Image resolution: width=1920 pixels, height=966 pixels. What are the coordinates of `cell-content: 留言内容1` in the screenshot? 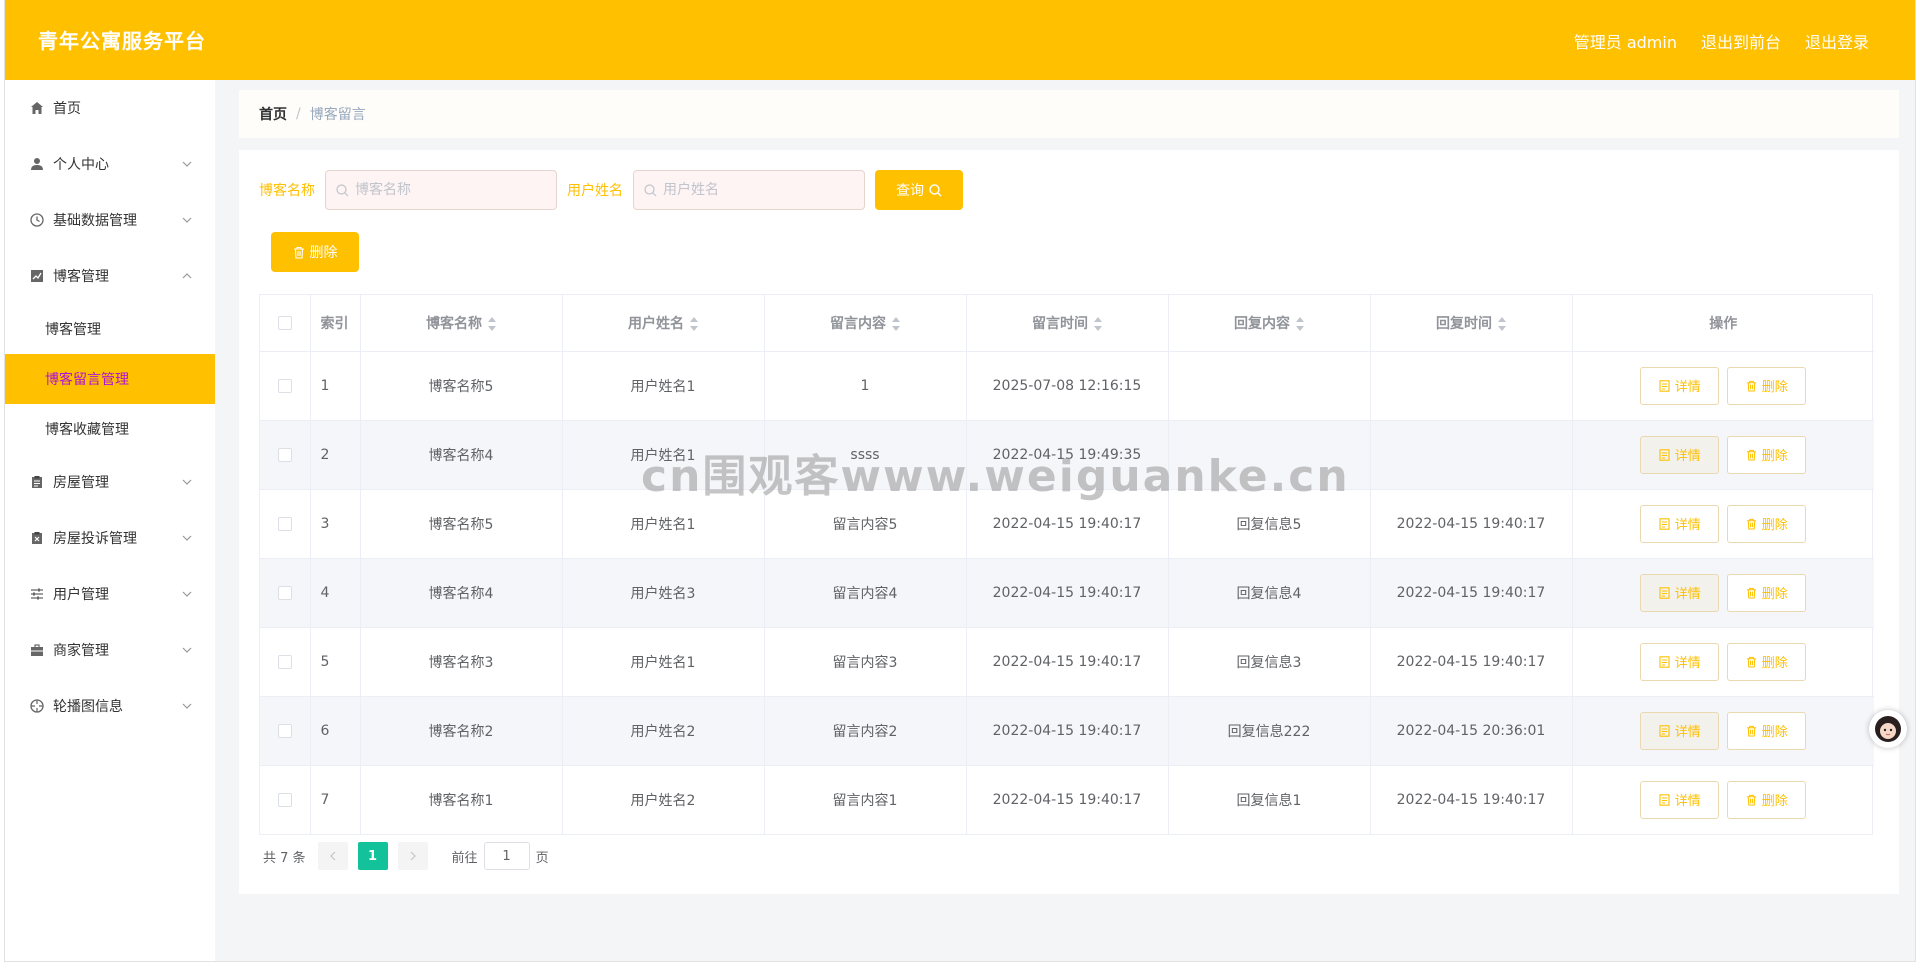 It's located at (865, 799).